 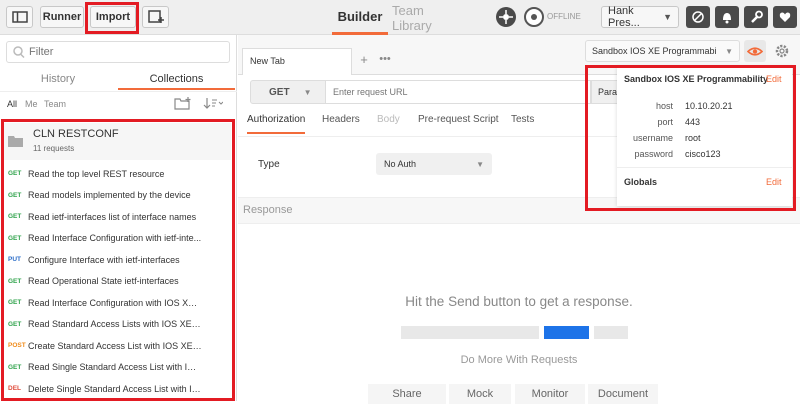 I want to click on bell-icon, so click(x=727, y=18).